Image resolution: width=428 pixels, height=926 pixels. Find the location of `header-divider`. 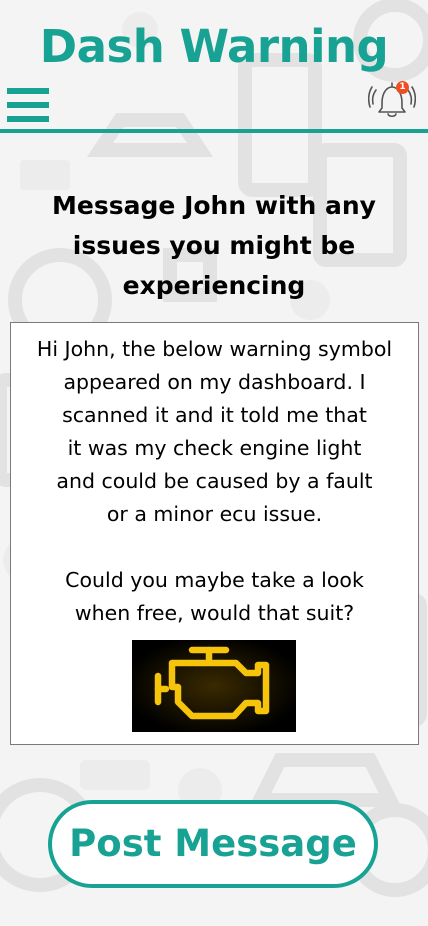

header-divider is located at coordinates (214, 131).